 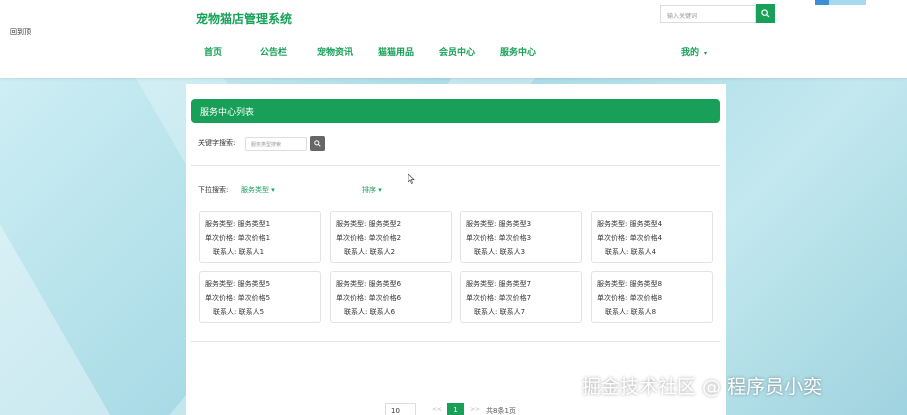 What do you see at coordinates (239, 312) in the screenshot?
I see `card-contact: 联系人: 联系人5` at bounding box center [239, 312].